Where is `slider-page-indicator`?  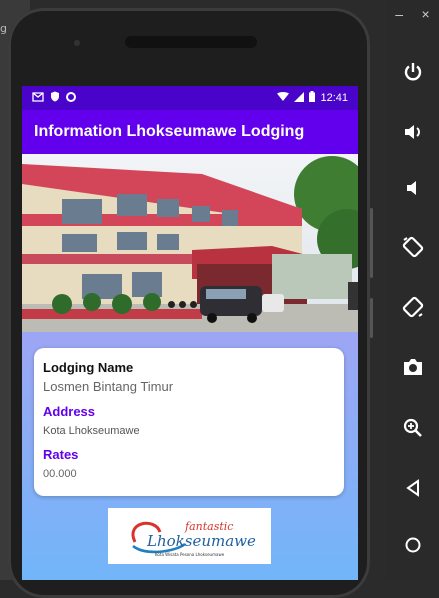
slider-page-indicator is located at coordinates (182, 304).